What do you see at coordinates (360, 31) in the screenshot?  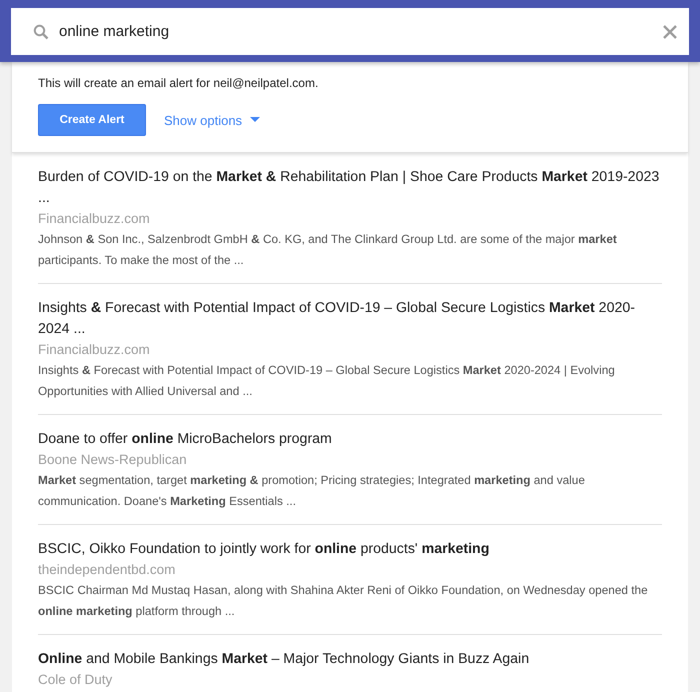 I see `search-field: online marketing` at bounding box center [360, 31].